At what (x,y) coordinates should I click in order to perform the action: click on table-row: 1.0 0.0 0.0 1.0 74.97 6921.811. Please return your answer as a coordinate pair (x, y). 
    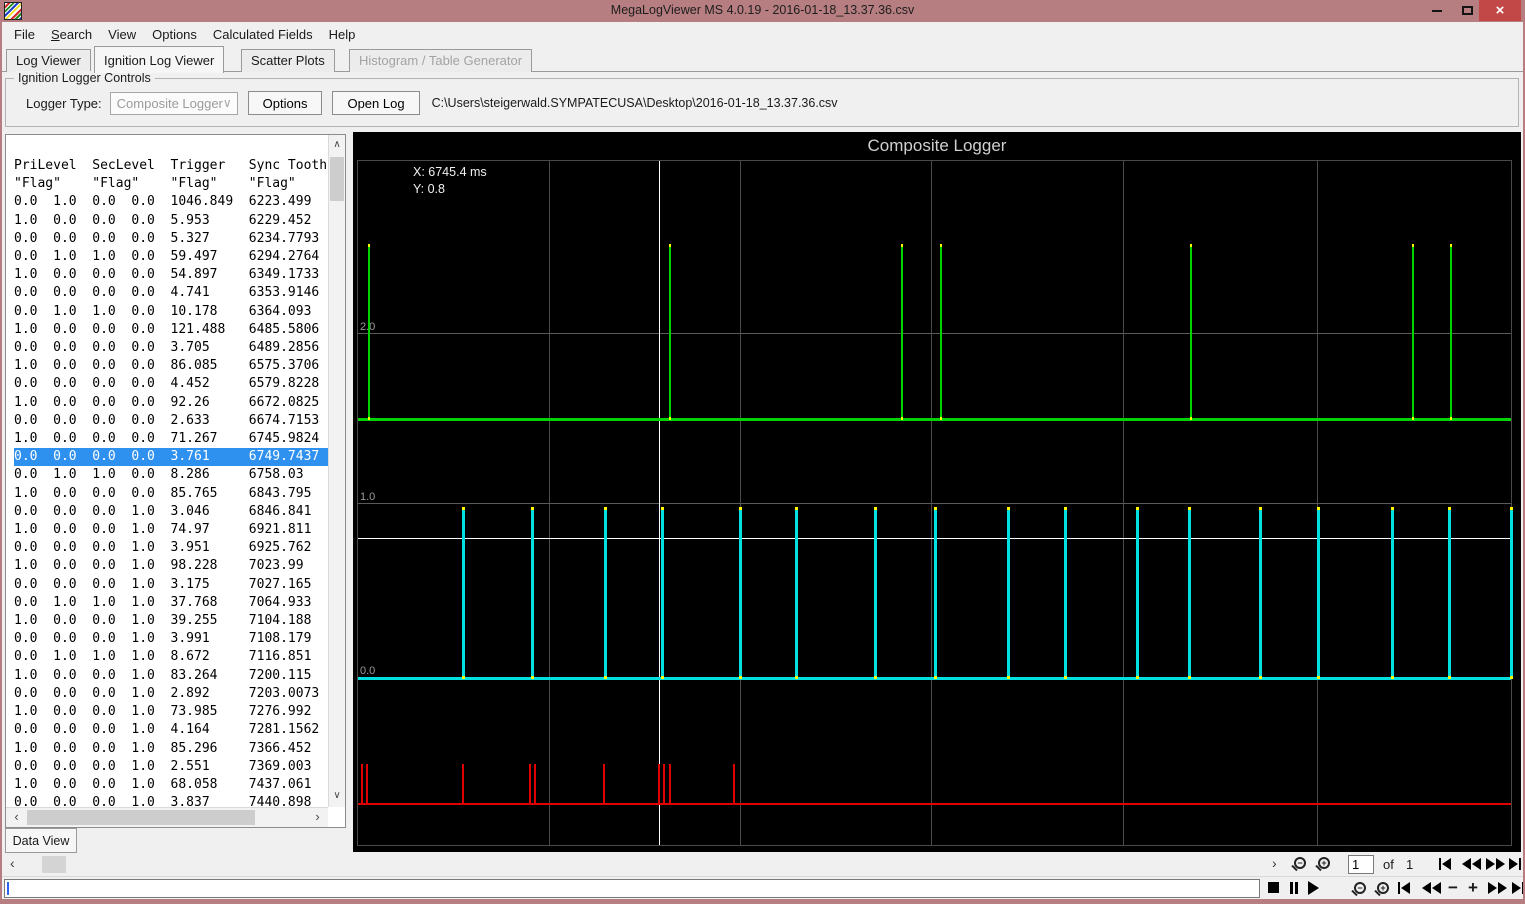
    Looking at the image, I should click on (171, 530).